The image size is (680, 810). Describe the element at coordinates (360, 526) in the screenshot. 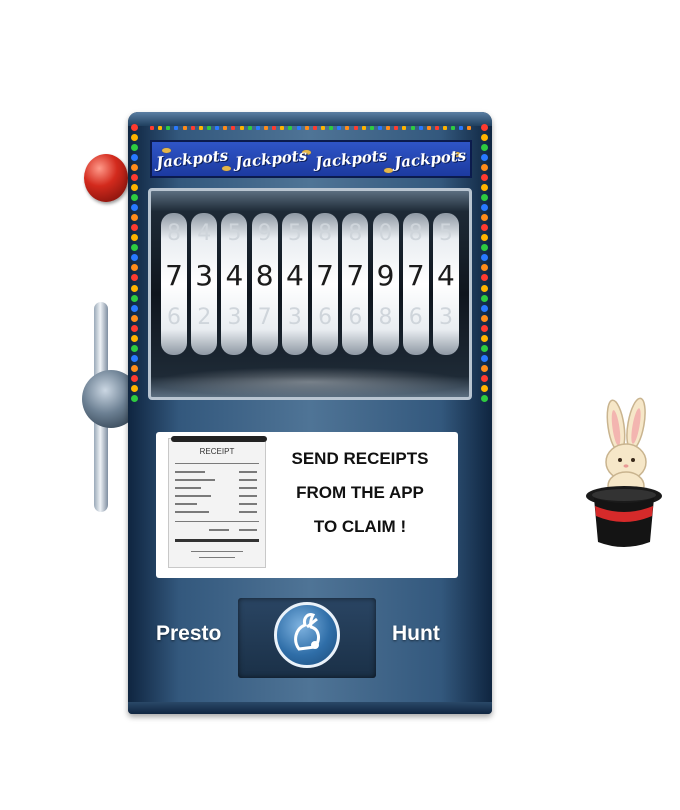

I see `claim-line-3: TO CLAIM !` at that location.